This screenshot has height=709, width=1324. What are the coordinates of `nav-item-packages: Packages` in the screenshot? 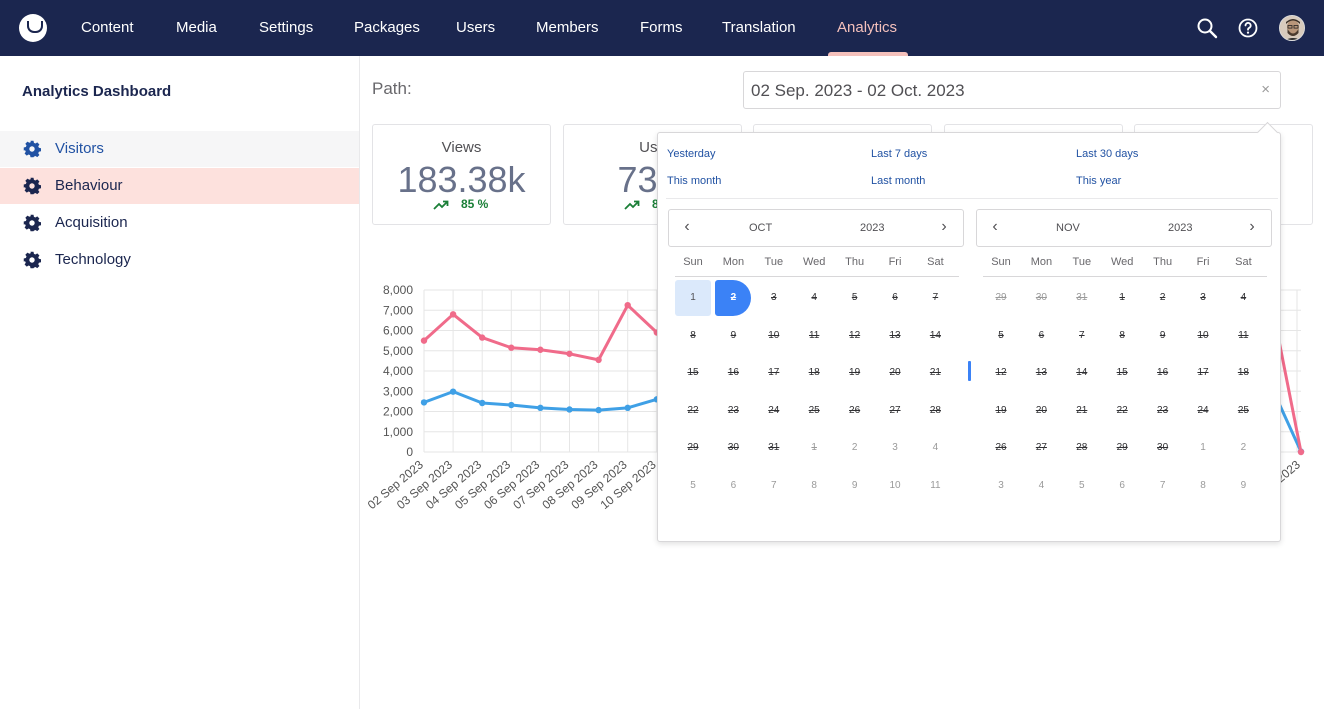 It's located at (387, 28).